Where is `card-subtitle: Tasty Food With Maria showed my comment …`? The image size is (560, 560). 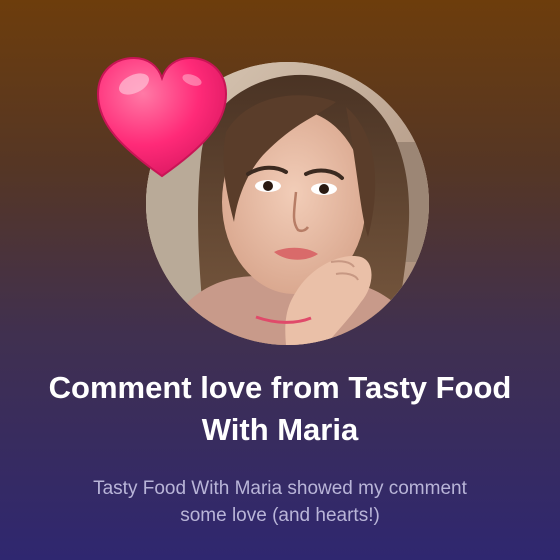
card-subtitle: Tasty Food With Maria showed my comment … is located at coordinates (280, 502).